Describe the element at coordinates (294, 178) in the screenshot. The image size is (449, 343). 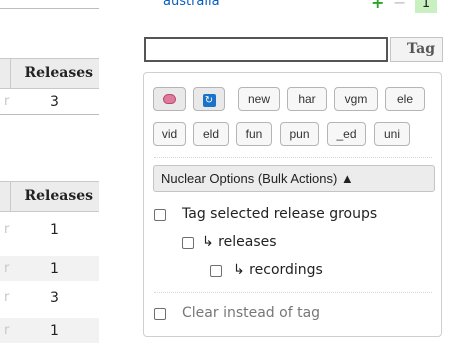
I see `nuclear-options-toggle: Nuclear Options (Bulk Actions) ▲` at that location.